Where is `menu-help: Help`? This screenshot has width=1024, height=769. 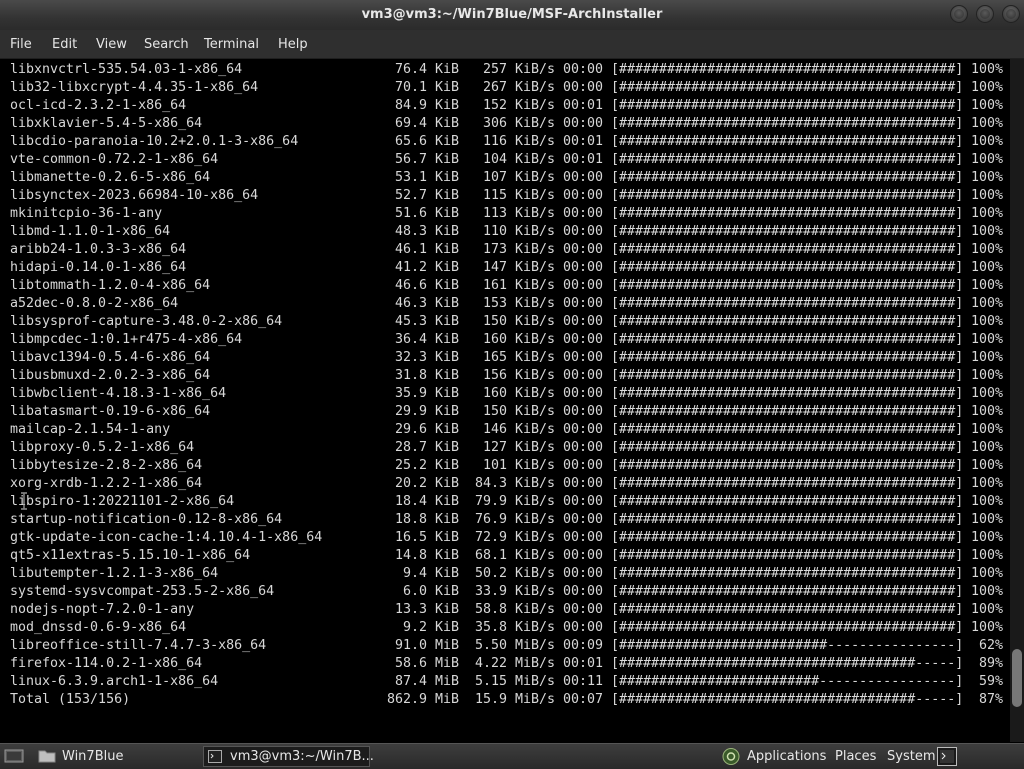
menu-help: Help is located at coordinates (293, 44).